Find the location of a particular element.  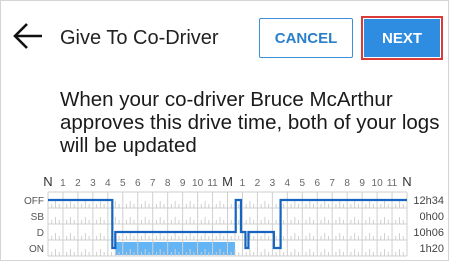

status-total: 0h00 is located at coordinates (432, 217).